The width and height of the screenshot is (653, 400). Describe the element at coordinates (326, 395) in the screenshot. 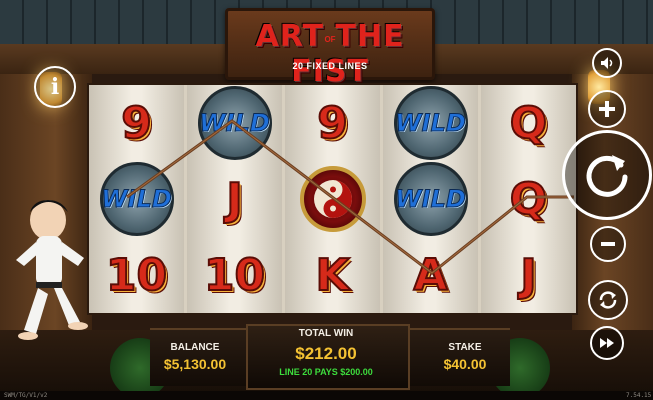

I see `footer-bar` at that location.